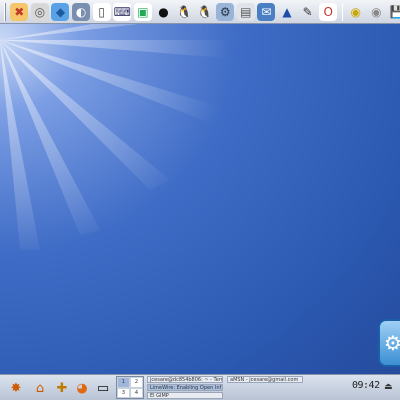 The image size is (400, 400). What do you see at coordinates (287, 12) in the screenshot?
I see `wizard-hat-icon: ▲` at bounding box center [287, 12].